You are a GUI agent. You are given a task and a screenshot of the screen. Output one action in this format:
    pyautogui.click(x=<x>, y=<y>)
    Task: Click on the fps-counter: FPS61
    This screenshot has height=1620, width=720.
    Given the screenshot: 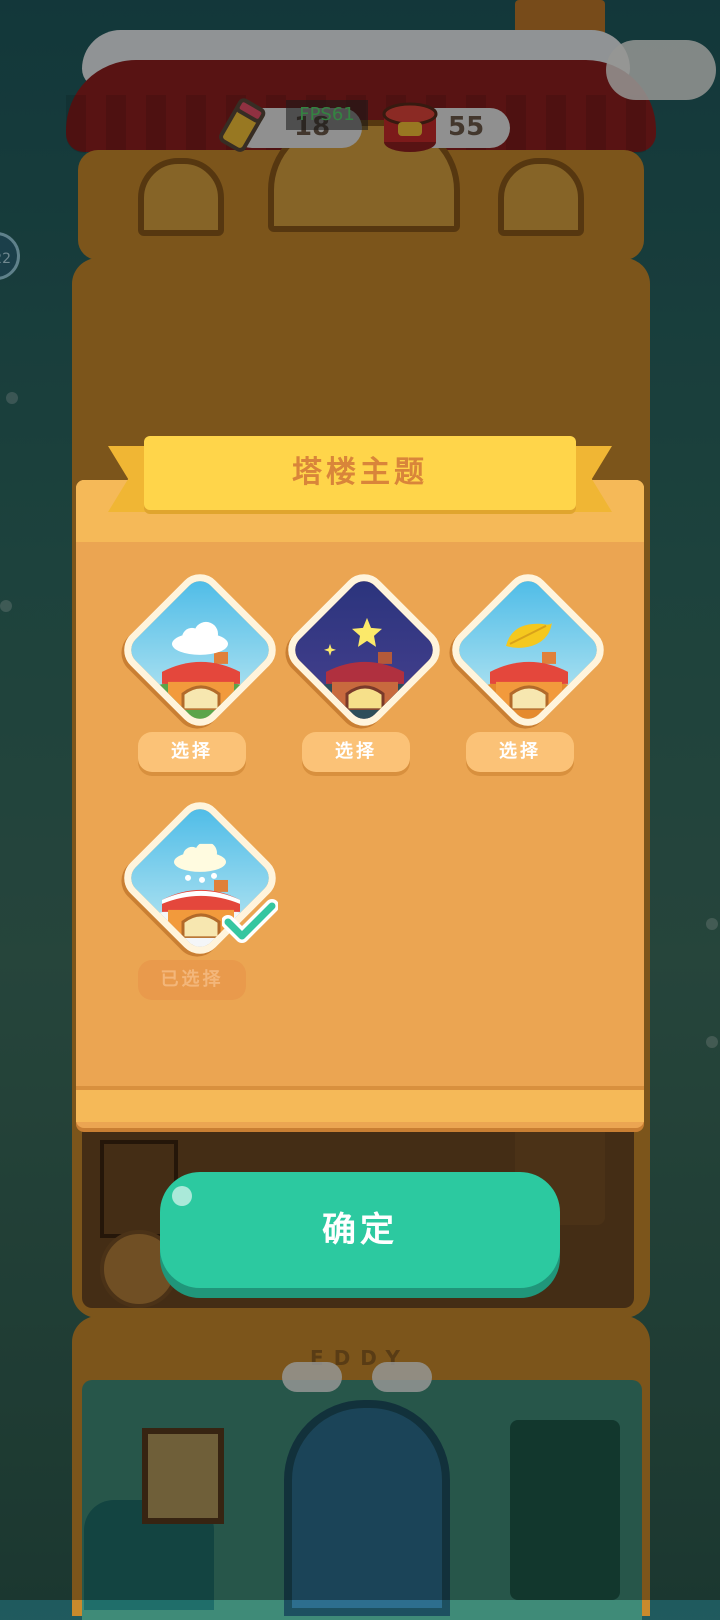 What is the action you would take?
    pyautogui.click(x=327, y=115)
    